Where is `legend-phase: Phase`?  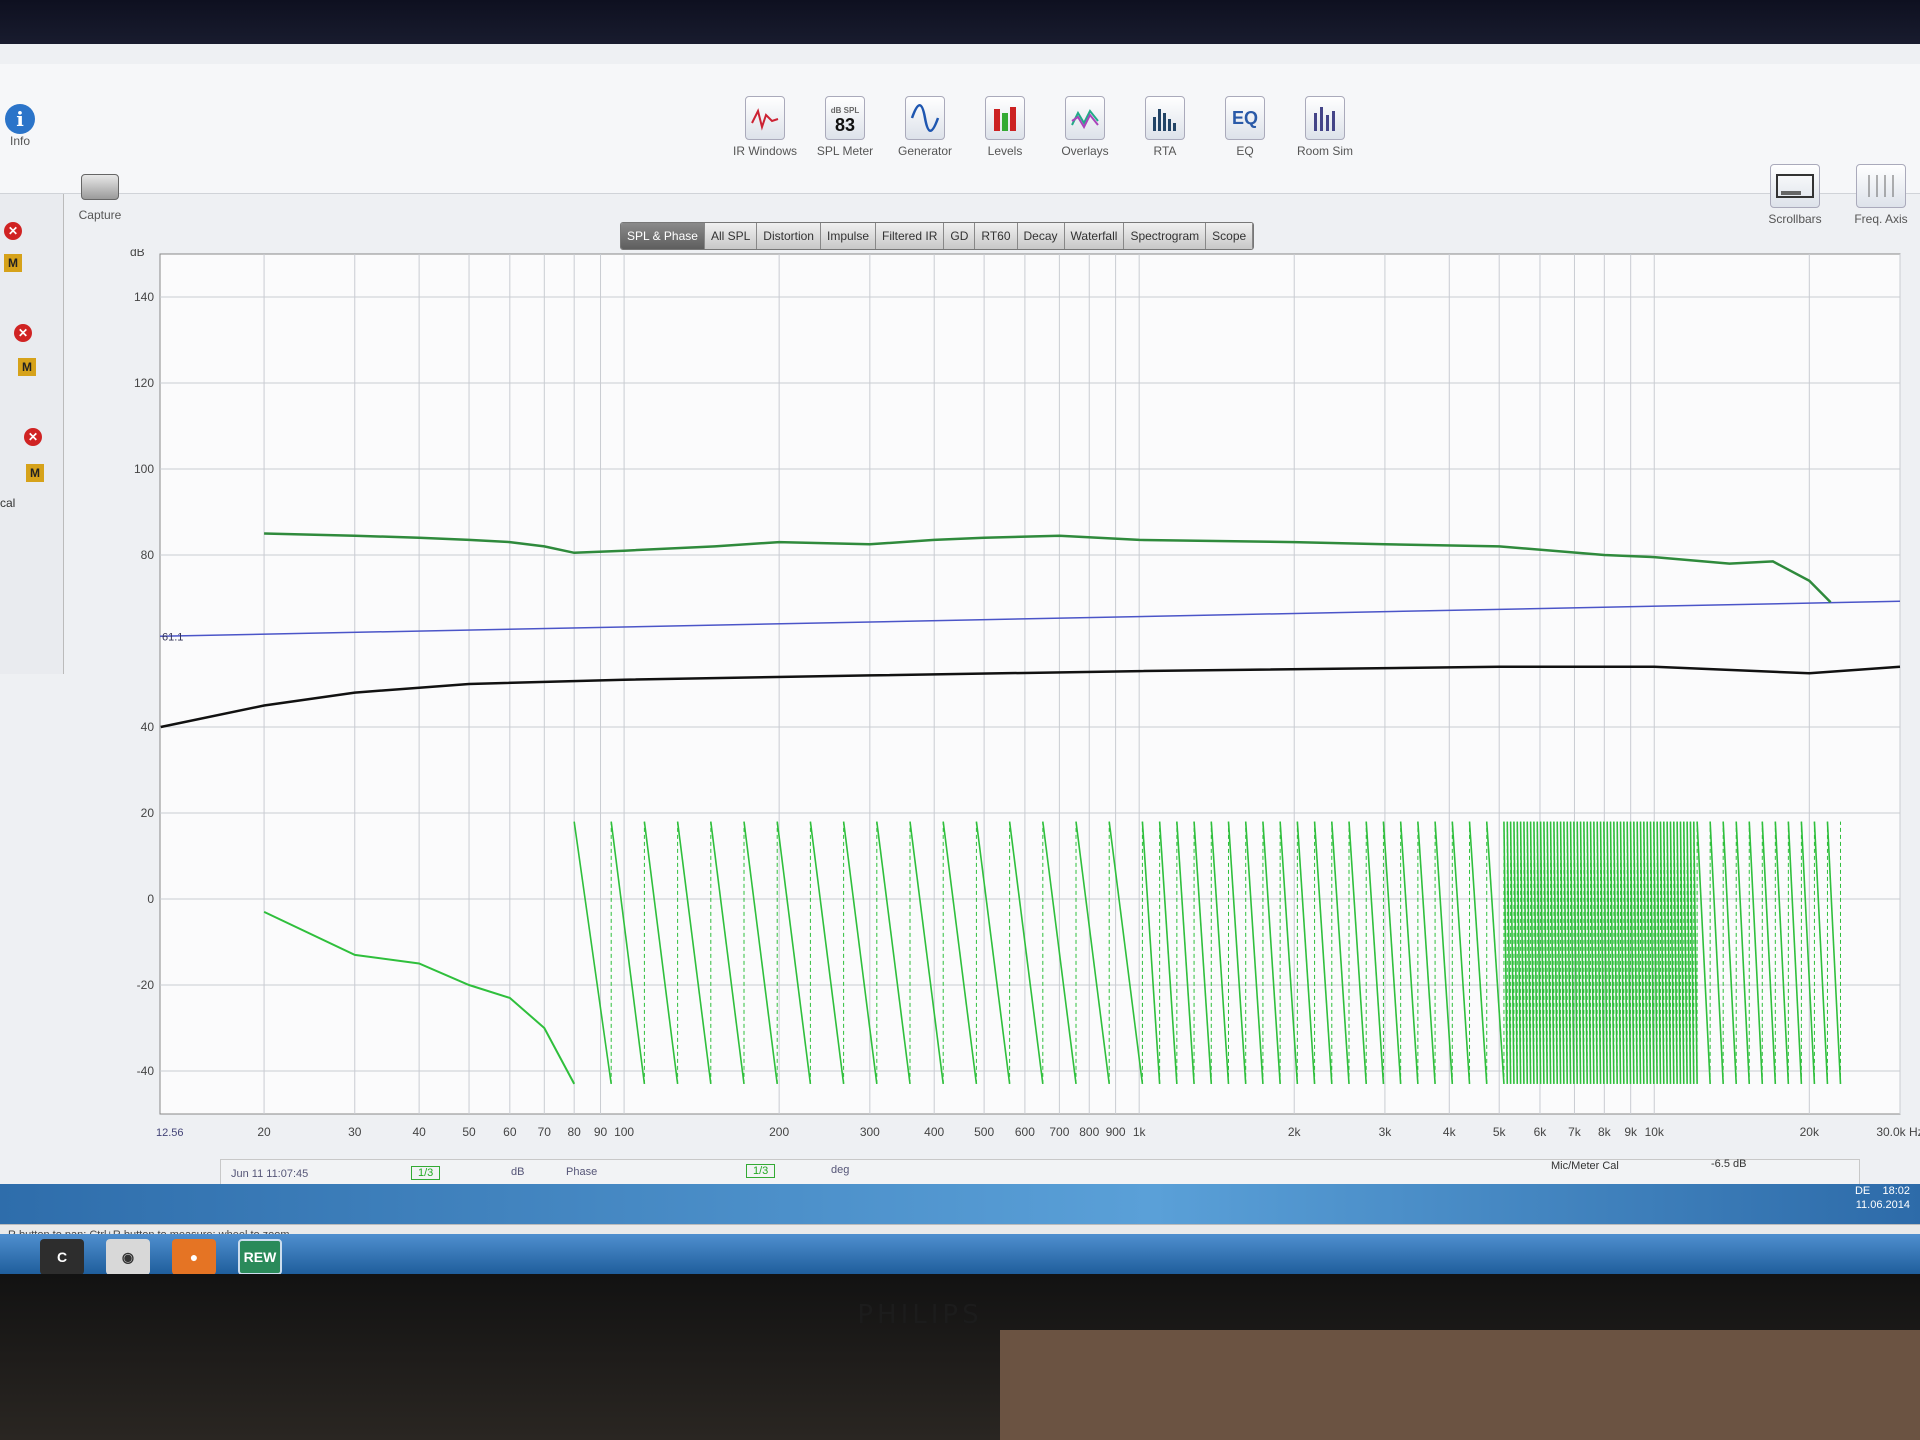
legend-phase: Phase is located at coordinates (581, 1172).